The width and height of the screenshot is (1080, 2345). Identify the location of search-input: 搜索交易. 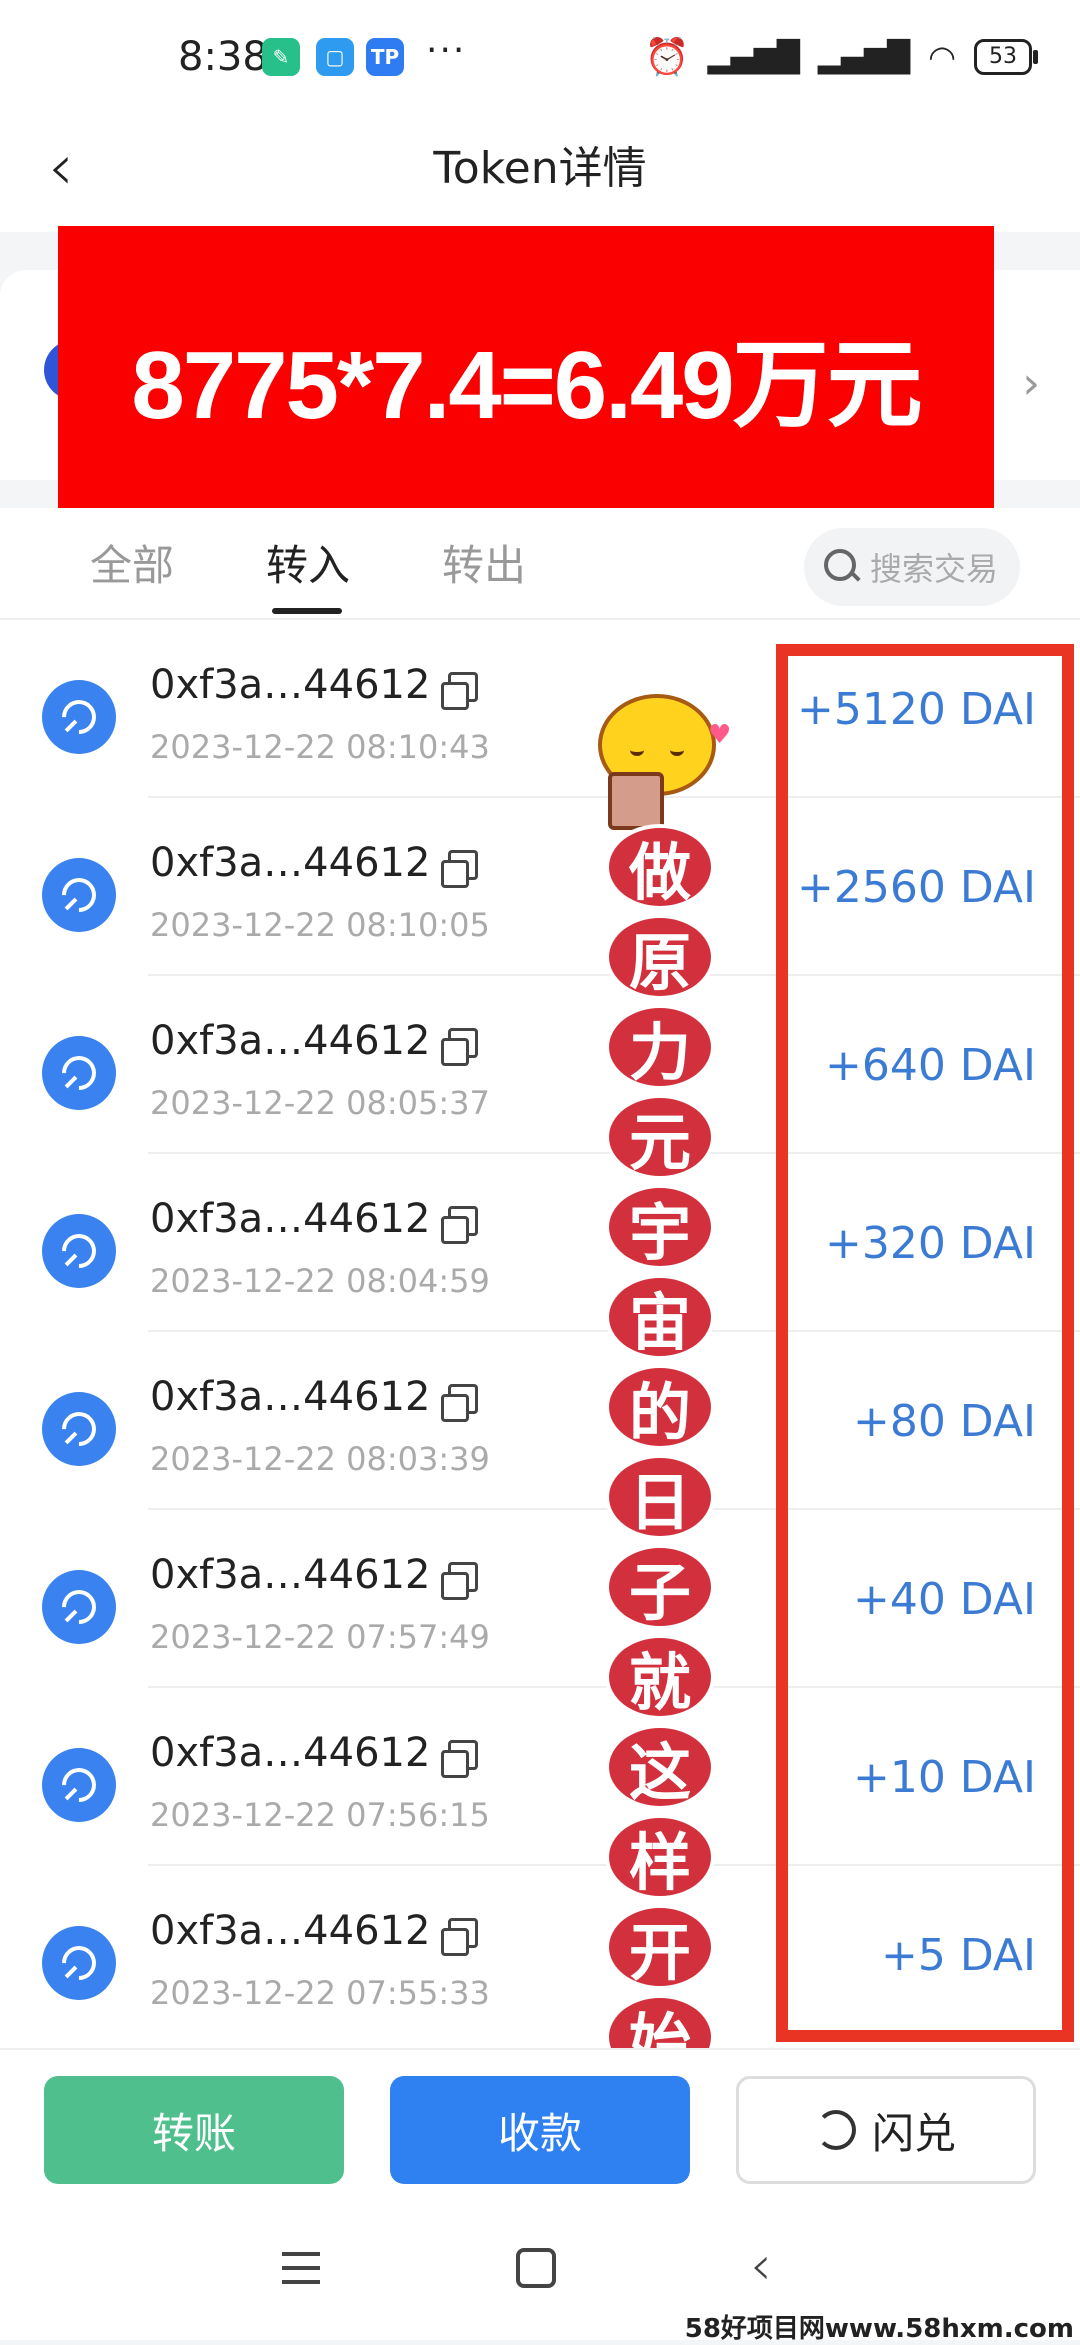
(912, 567).